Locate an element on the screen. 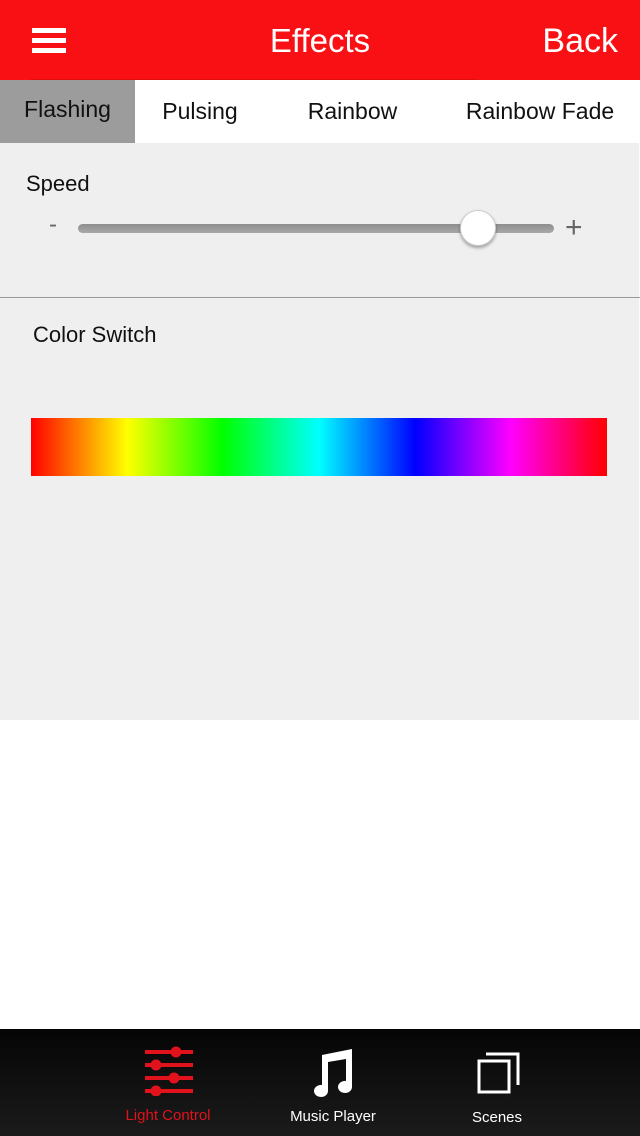 The width and height of the screenshot is (640, 1136). tabbar-item-scenes: Scenes is located at coordinates (497, 1082).